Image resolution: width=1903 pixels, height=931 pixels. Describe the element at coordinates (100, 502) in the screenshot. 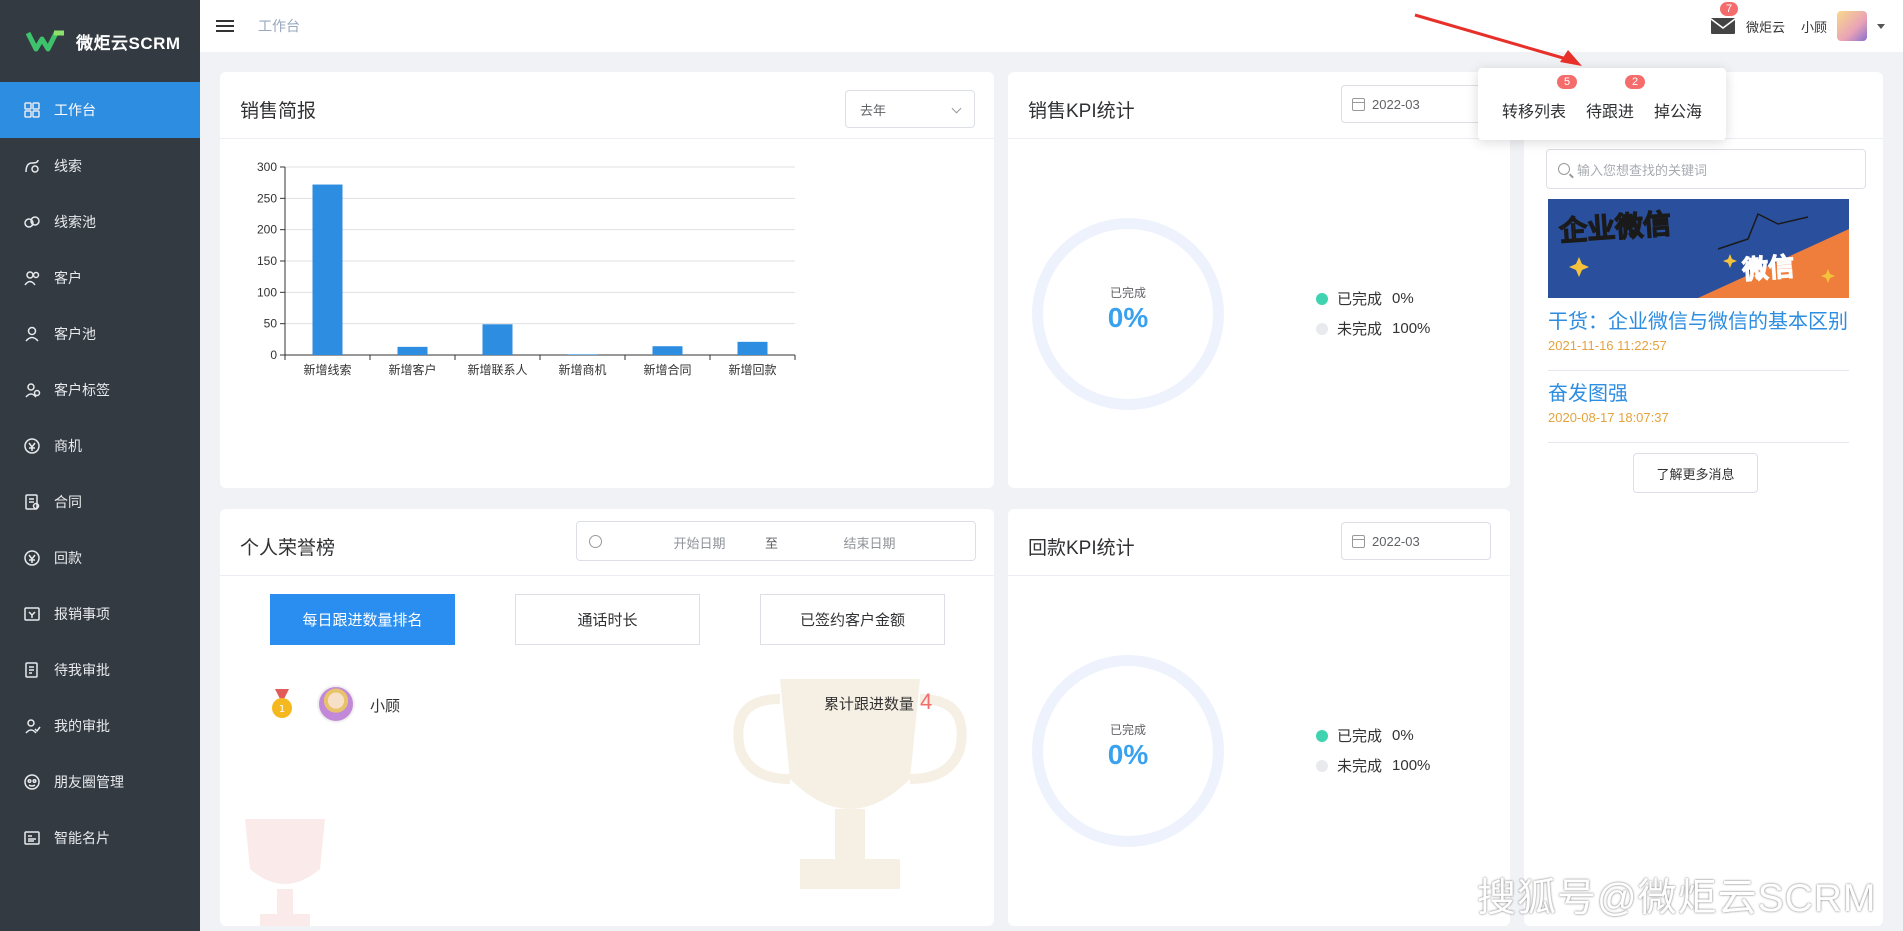

I see `sidebar-item-contract: 合同` at that location.